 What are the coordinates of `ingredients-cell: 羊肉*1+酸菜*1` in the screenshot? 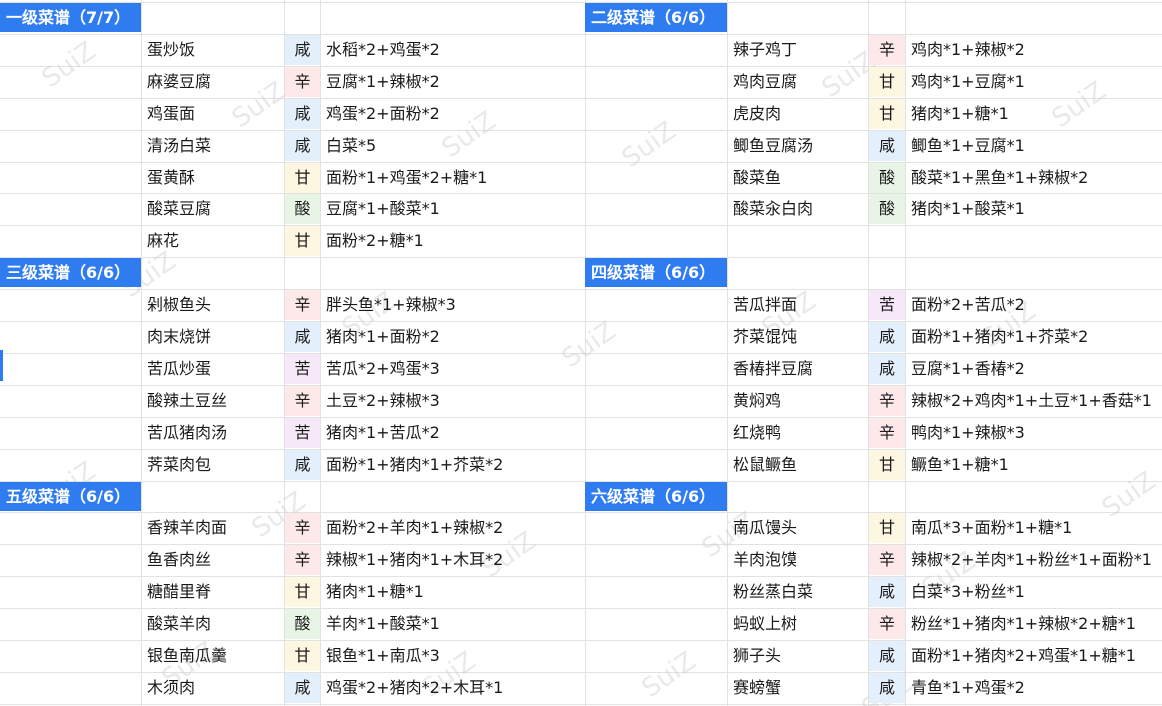 It's located at (452, 624).